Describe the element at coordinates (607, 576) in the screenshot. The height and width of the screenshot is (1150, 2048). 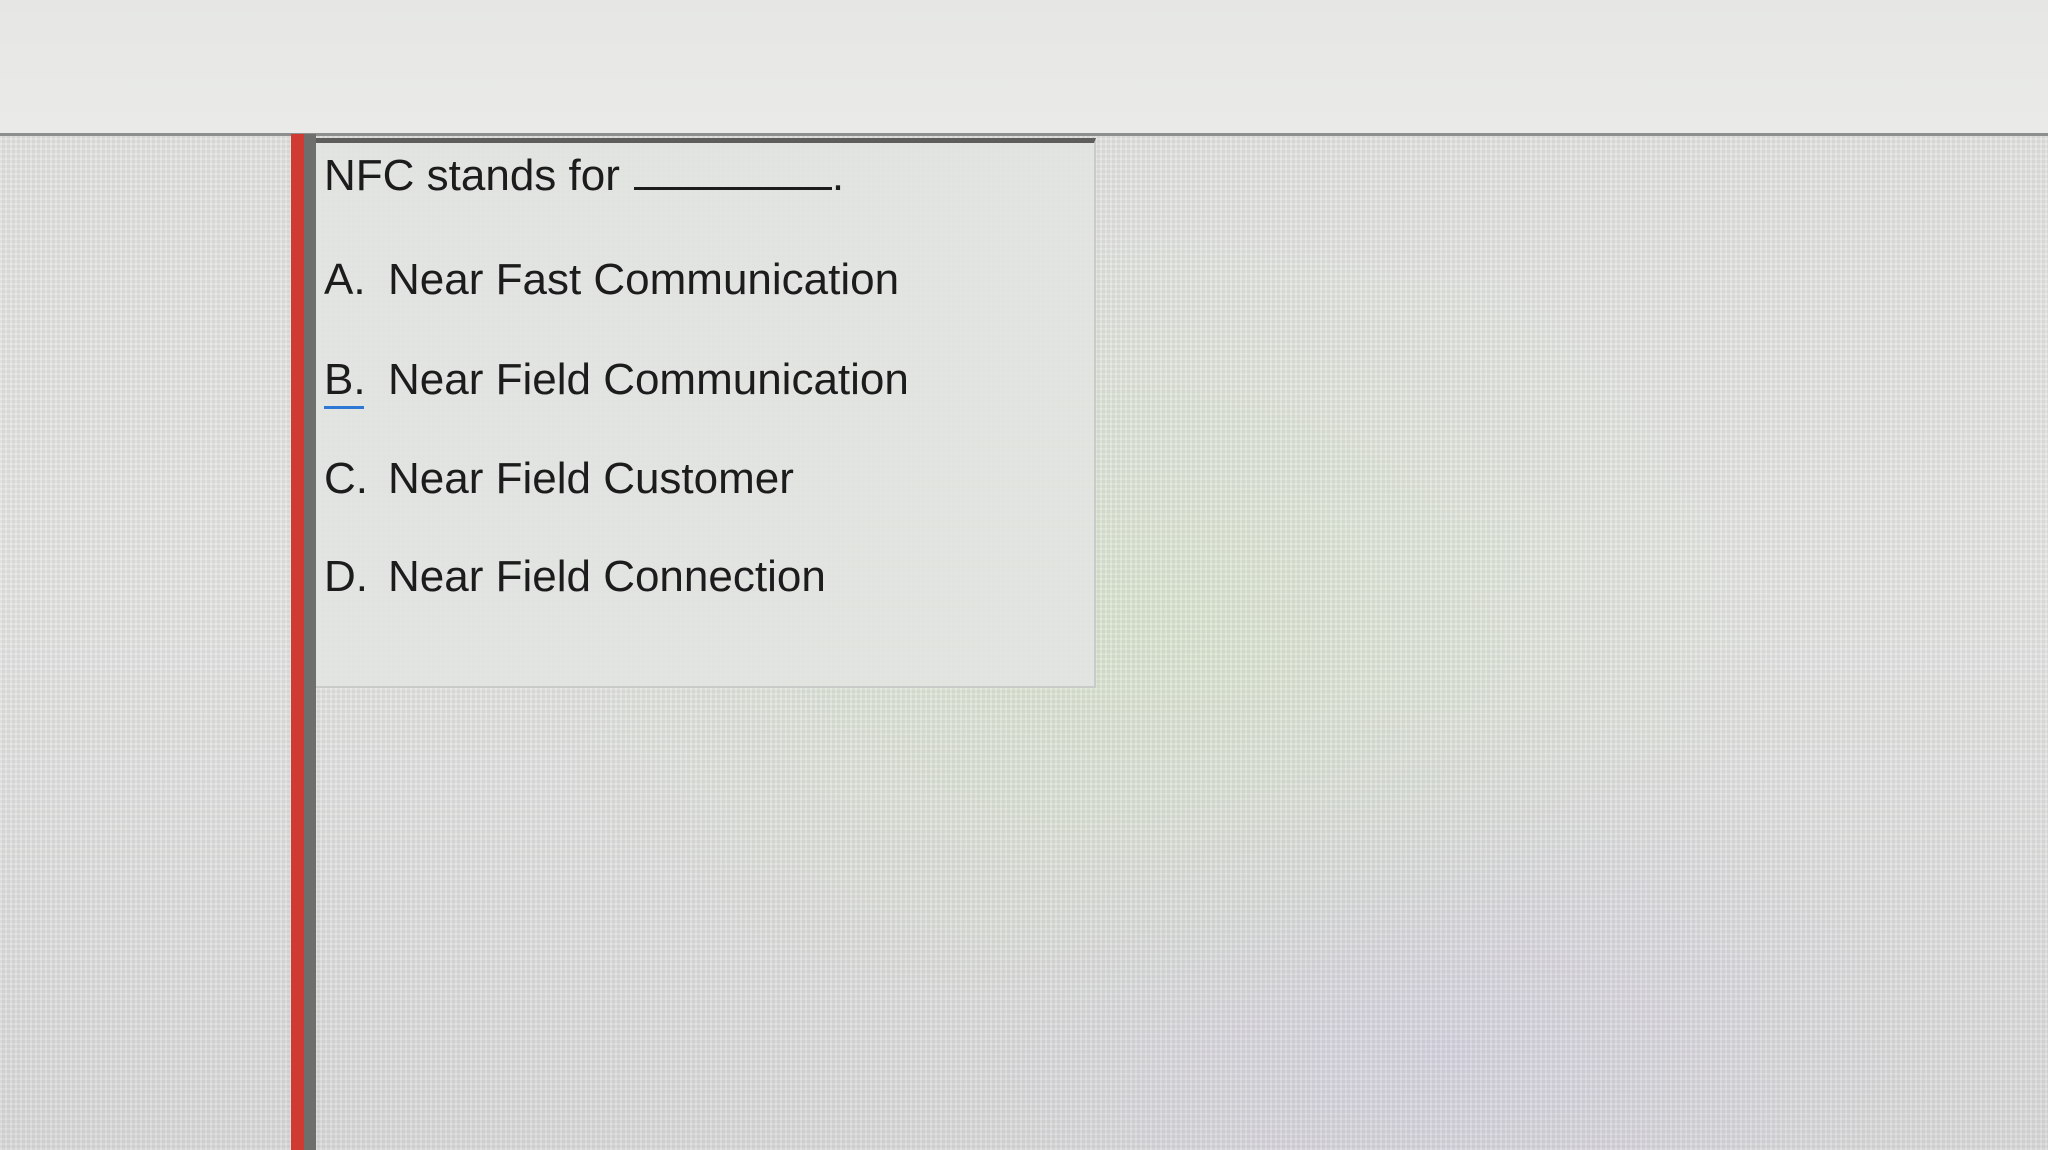
I see `option-text: Near Field Connection` at that location.